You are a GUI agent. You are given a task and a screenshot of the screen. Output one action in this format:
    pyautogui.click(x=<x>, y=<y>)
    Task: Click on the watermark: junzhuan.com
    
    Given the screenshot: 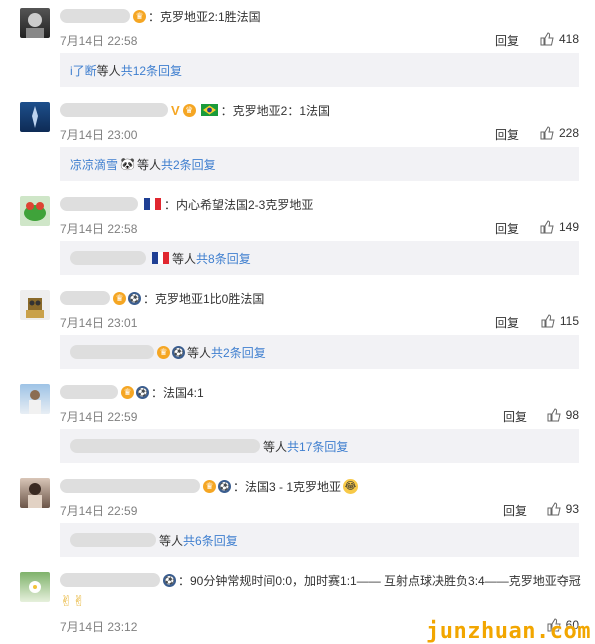 What is the action you would take?
    pyautogui.click(x=508, y=631)
    